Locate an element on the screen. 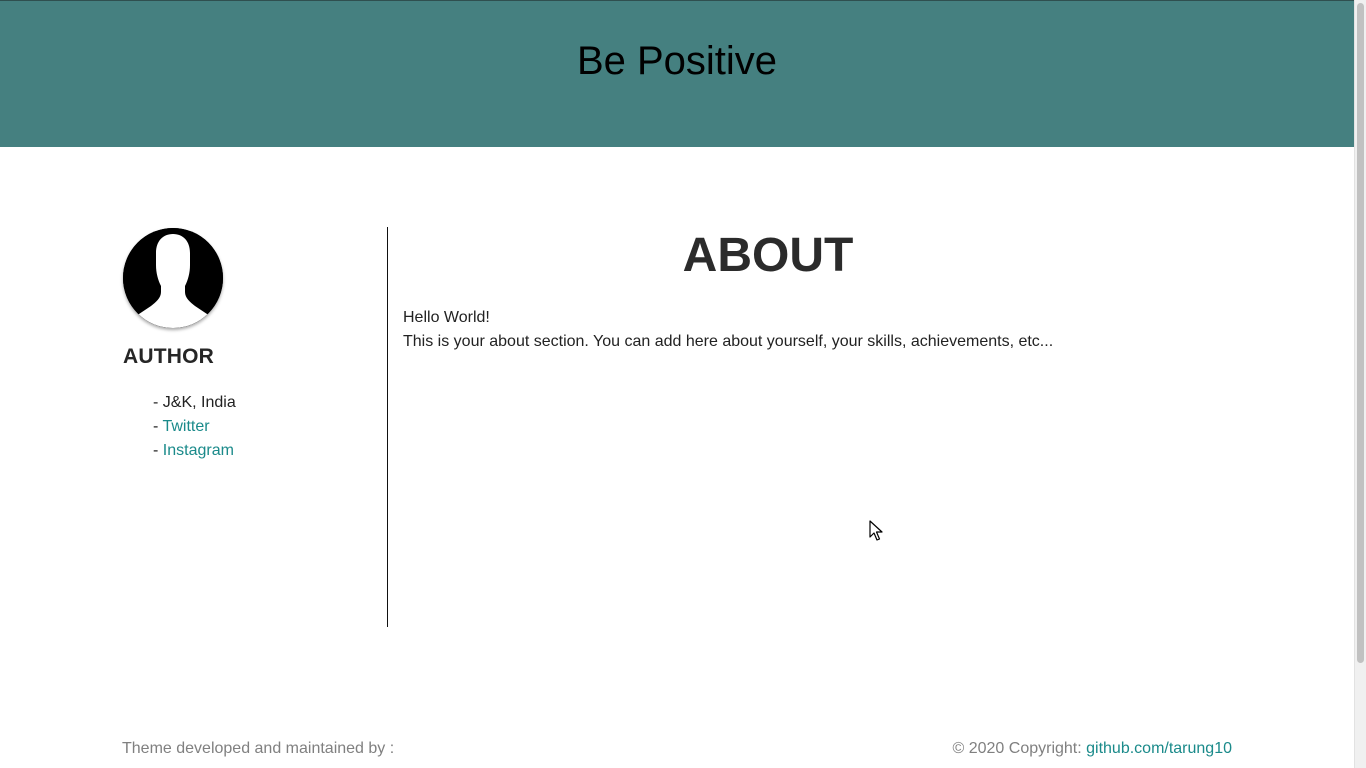  person-silhouette-icon is located at coordinates (173, 278).